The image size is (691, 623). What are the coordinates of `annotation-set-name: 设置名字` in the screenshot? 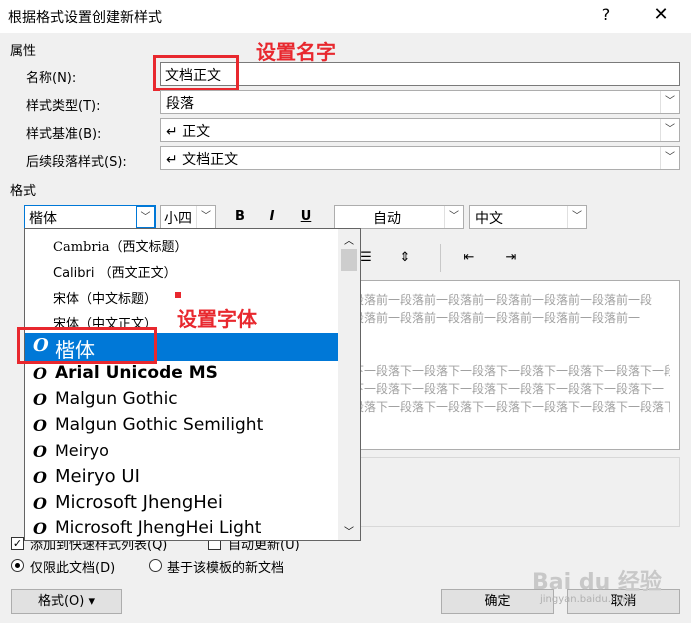 It's located at (296, 52).